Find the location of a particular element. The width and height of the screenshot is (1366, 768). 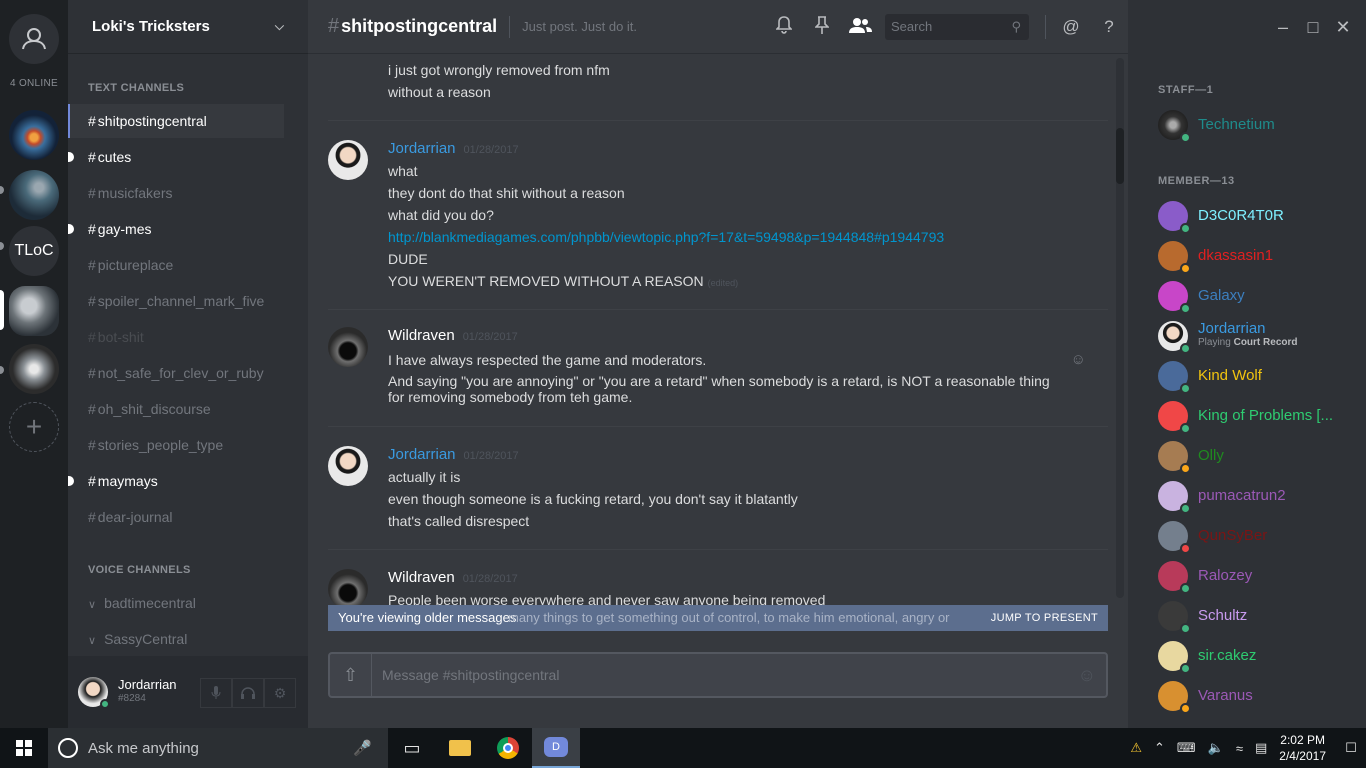

warning-icon: ⚠ is located at coordinates (1136, 748).